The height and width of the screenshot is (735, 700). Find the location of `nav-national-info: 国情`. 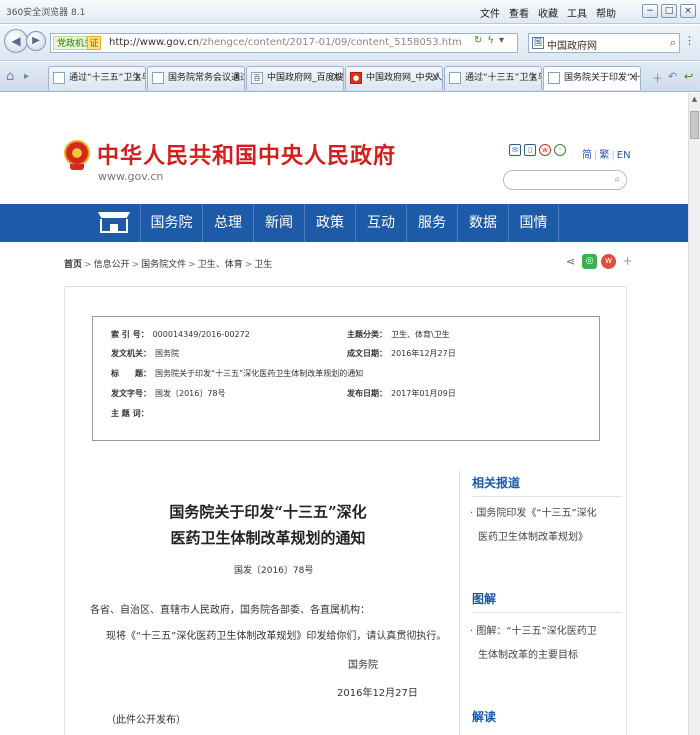

nav-national-info: 国情 is located at coordinates (533, 223).